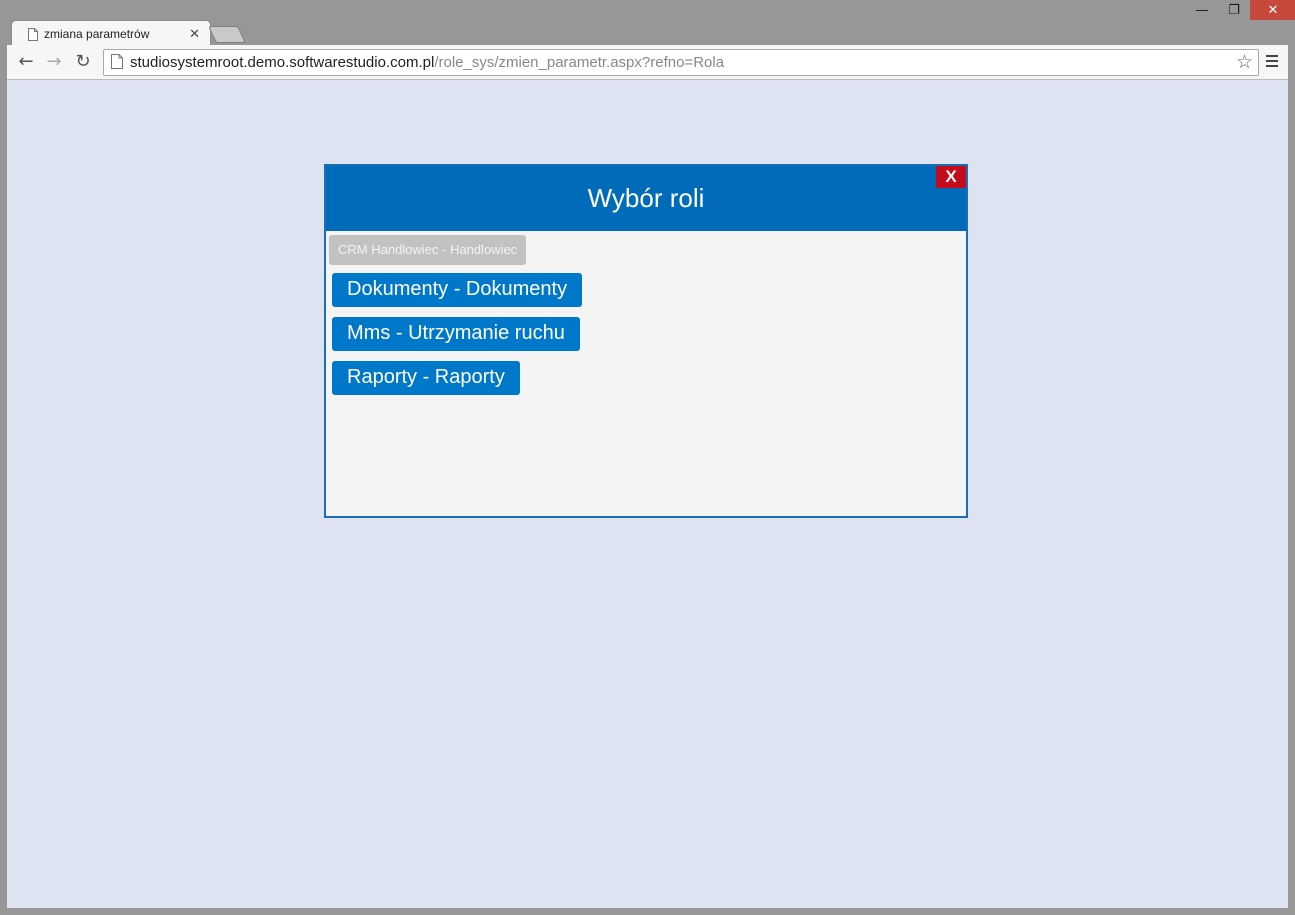 This screenshot has height=915, width=1295. What do you see at coordinates (1272, 62) in the screenshot?
I see `hamburger-menu-icon` at bounding box center [1272, 62].